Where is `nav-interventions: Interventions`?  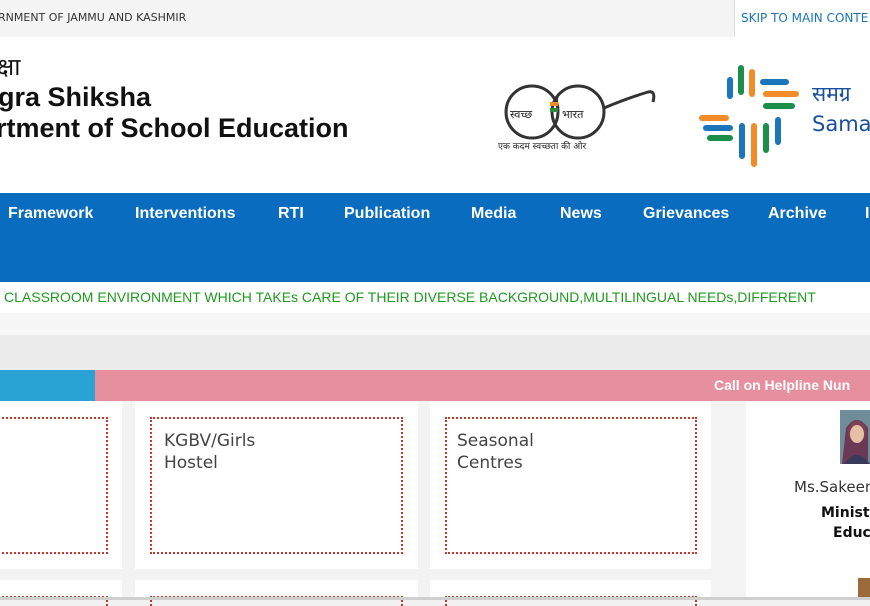 nav-interventions: Interventions is located at coordinates (185, 214).